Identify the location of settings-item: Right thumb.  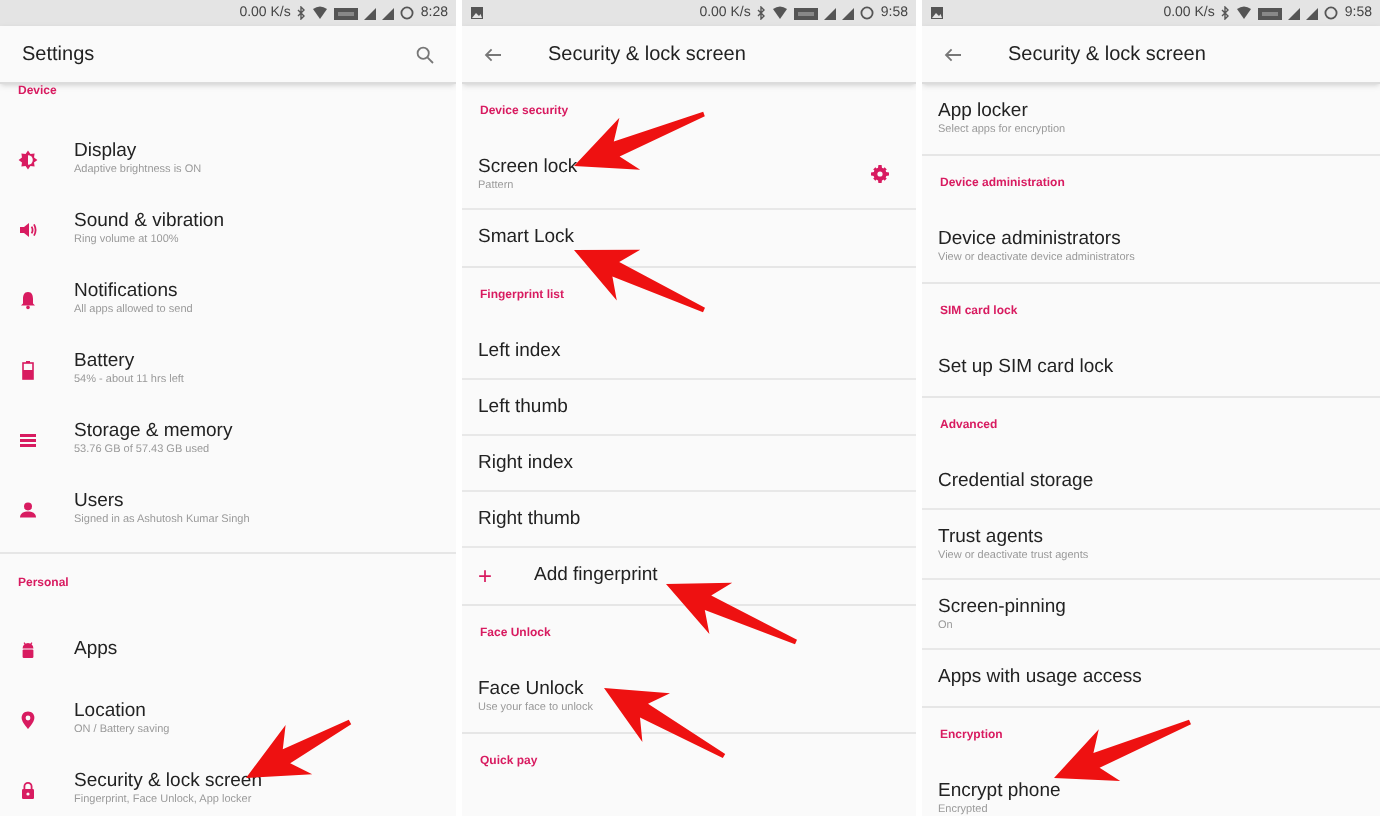
(689, 520).